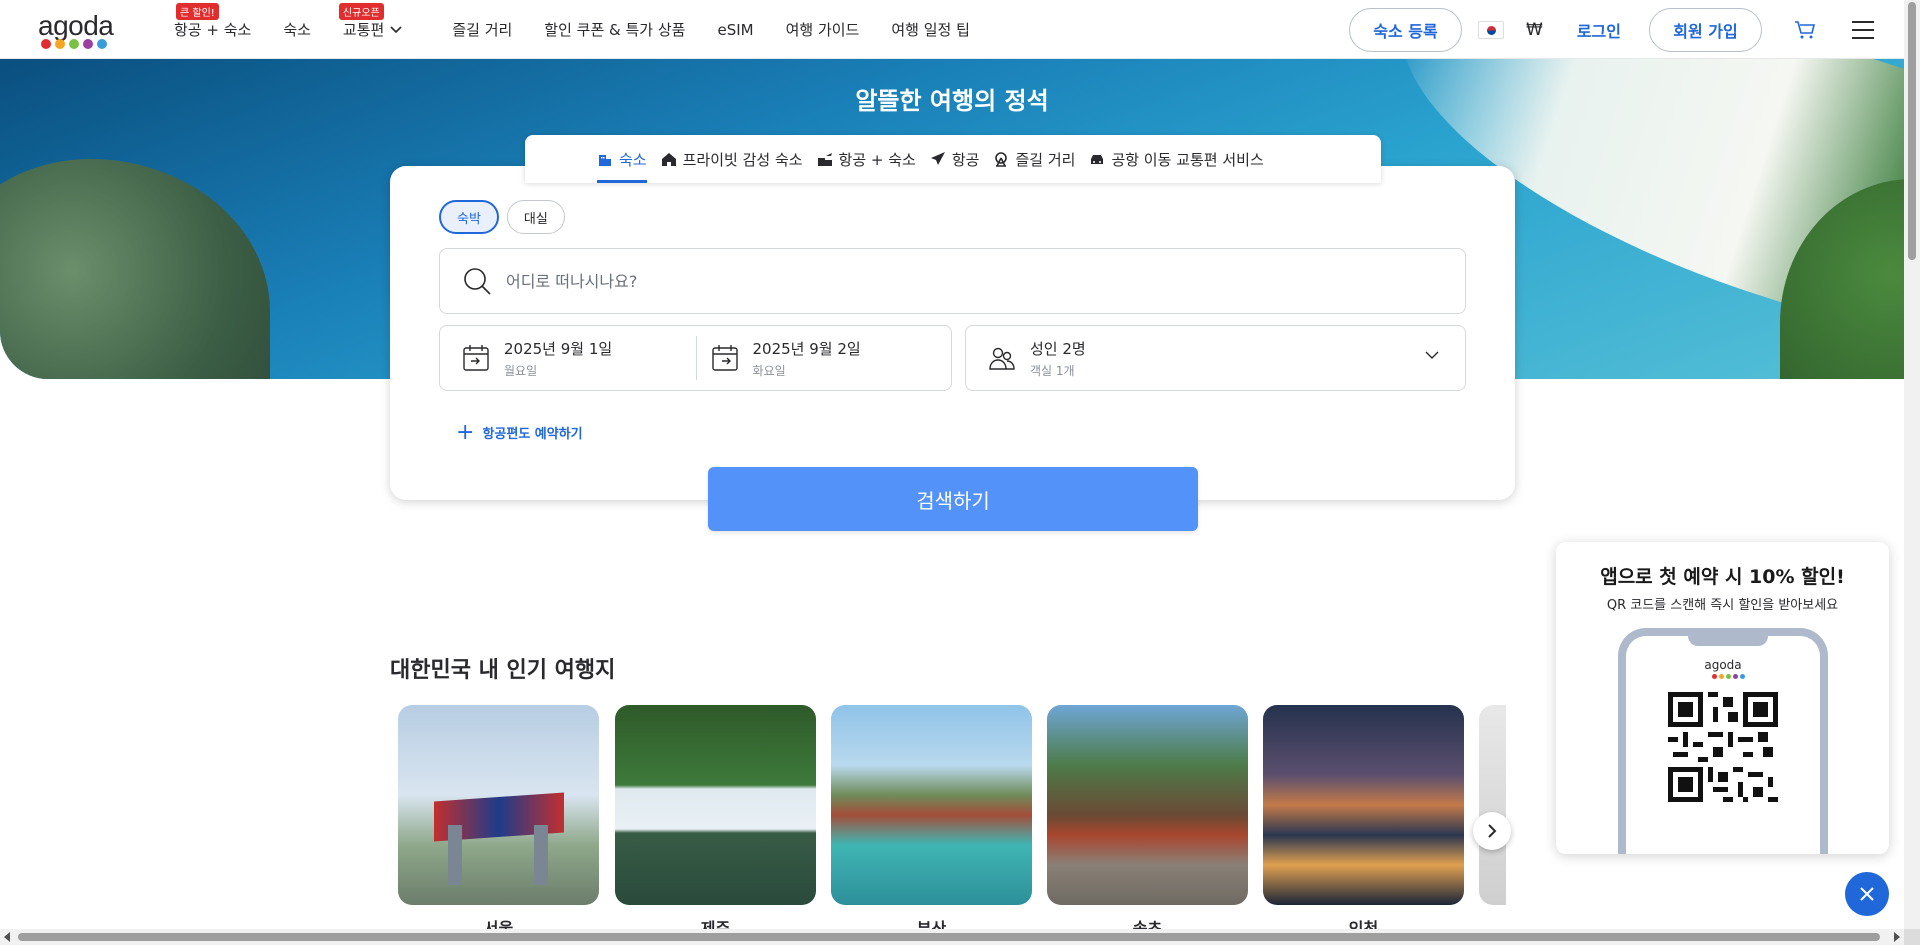 Image resolution: width=1920 pixels, height=945 pixels. Describe the element at coordinates (742, 159) in the screenshot. I see `tab-label: 프라이빗 감성 숙소` at that location.